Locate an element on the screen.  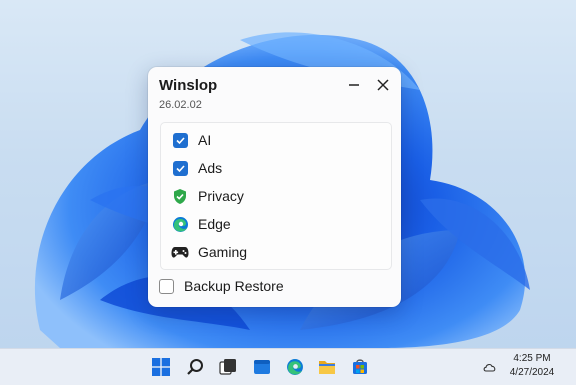
edge-taskbar-button is located at coordinates (295, 367).